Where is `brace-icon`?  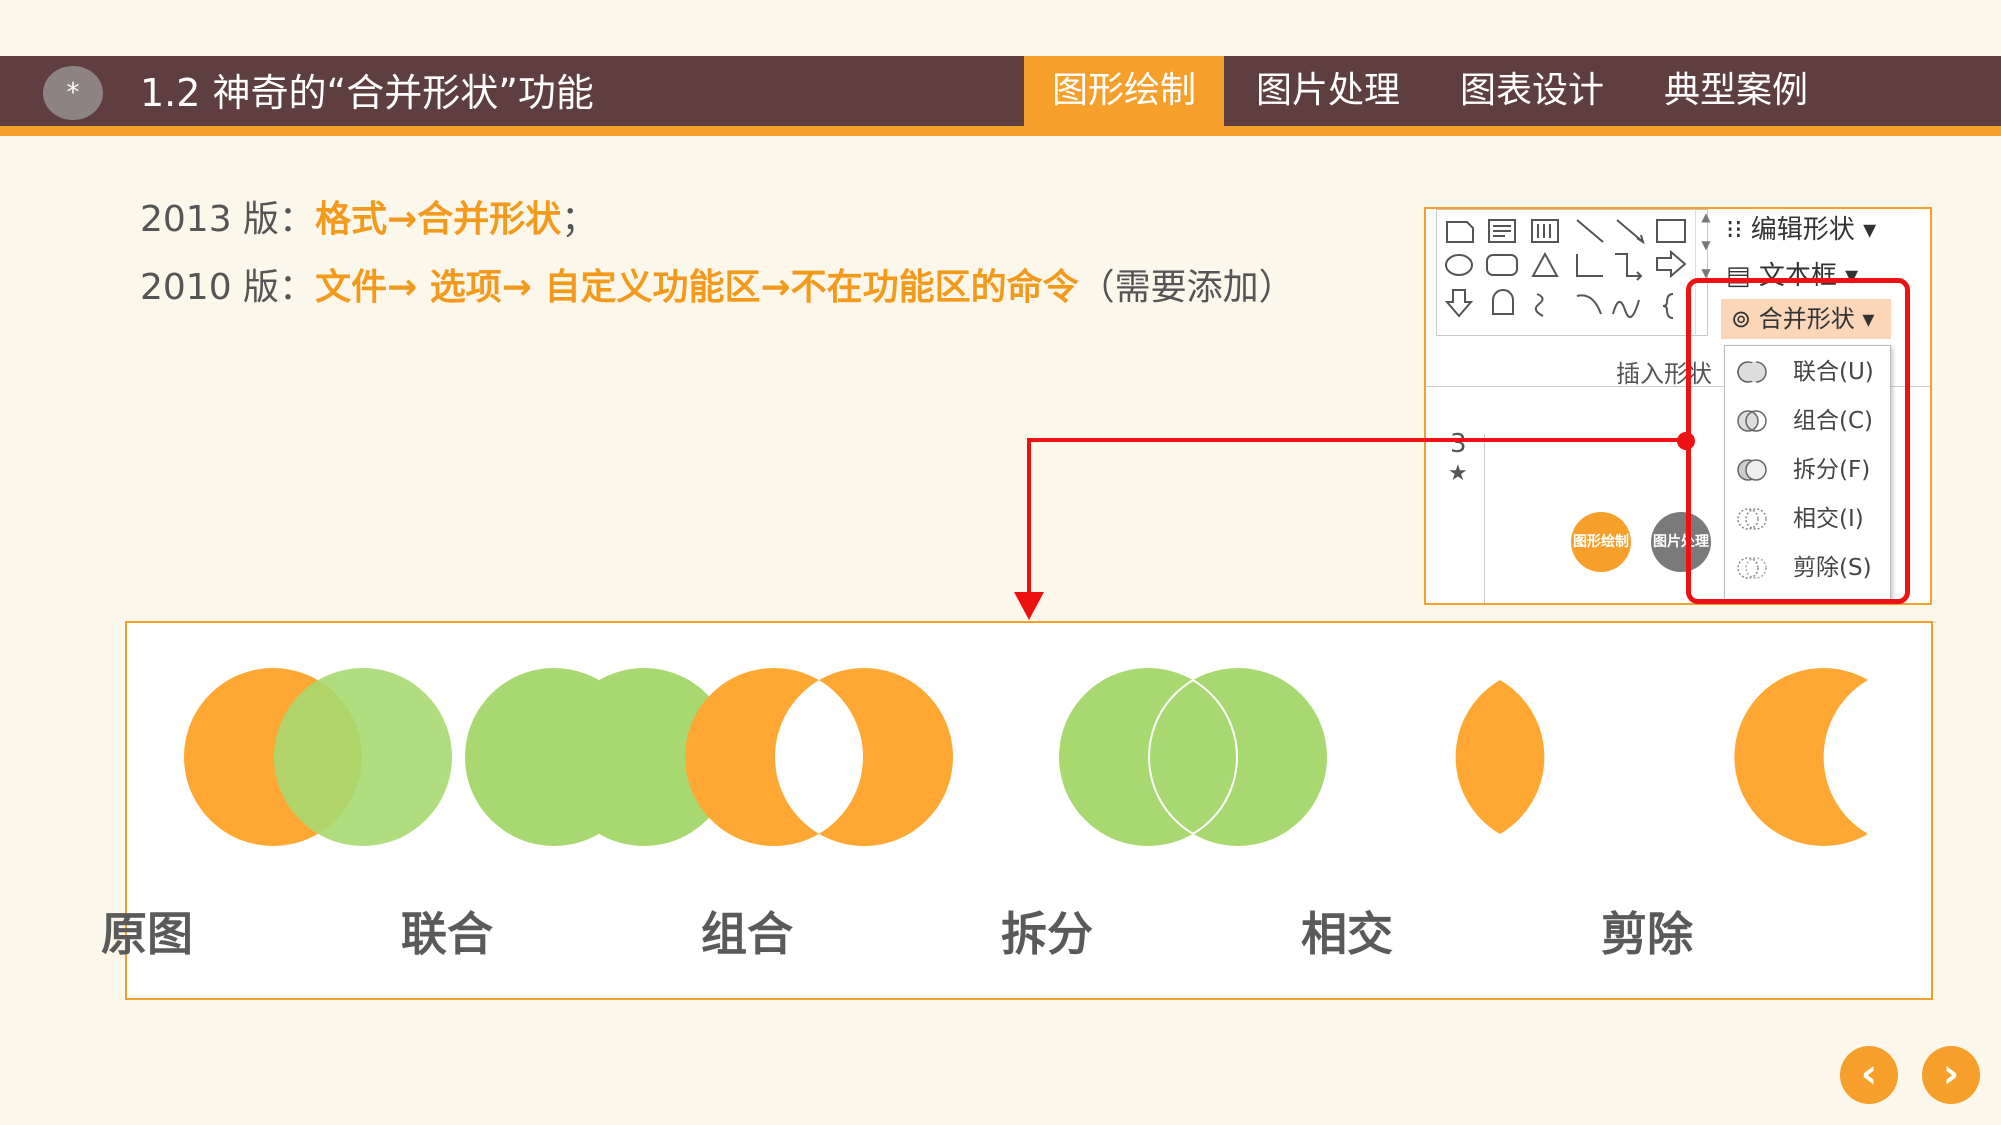 brace-icon is located at coordinates (1668, 306).